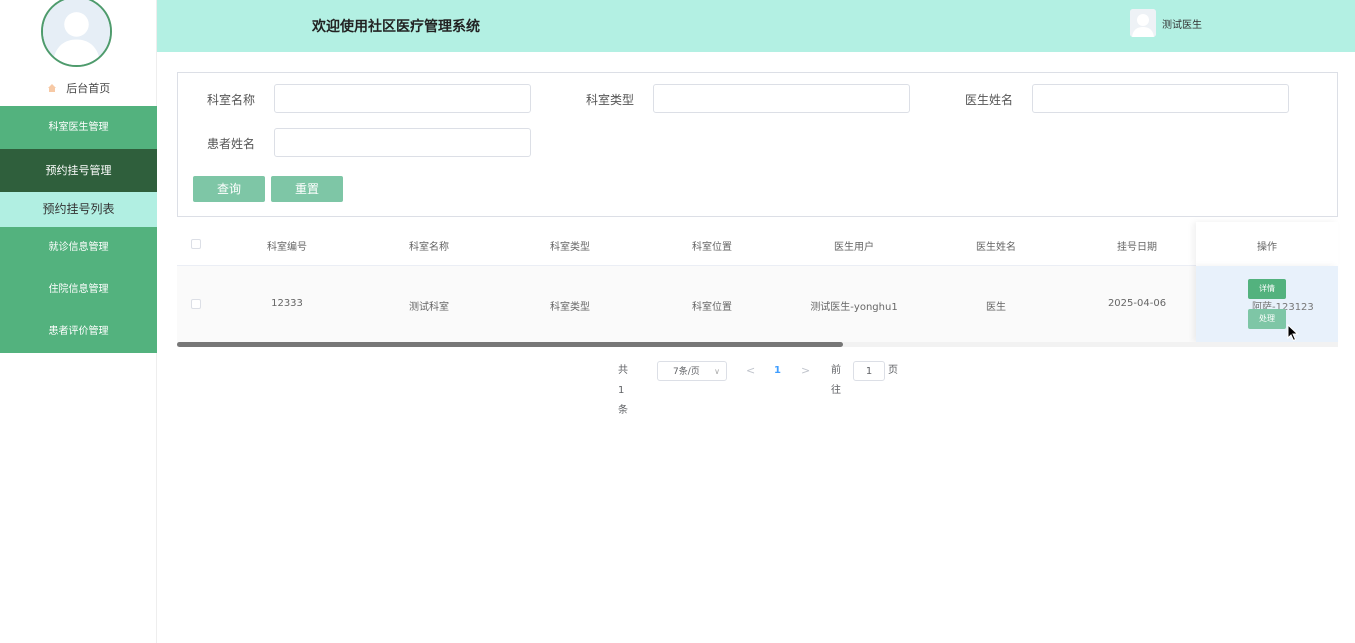  What do you see at coordinates (1293, 333) in the screenshot?
I see `mouse-cursor-icon` at bounding box center [1293, 333].